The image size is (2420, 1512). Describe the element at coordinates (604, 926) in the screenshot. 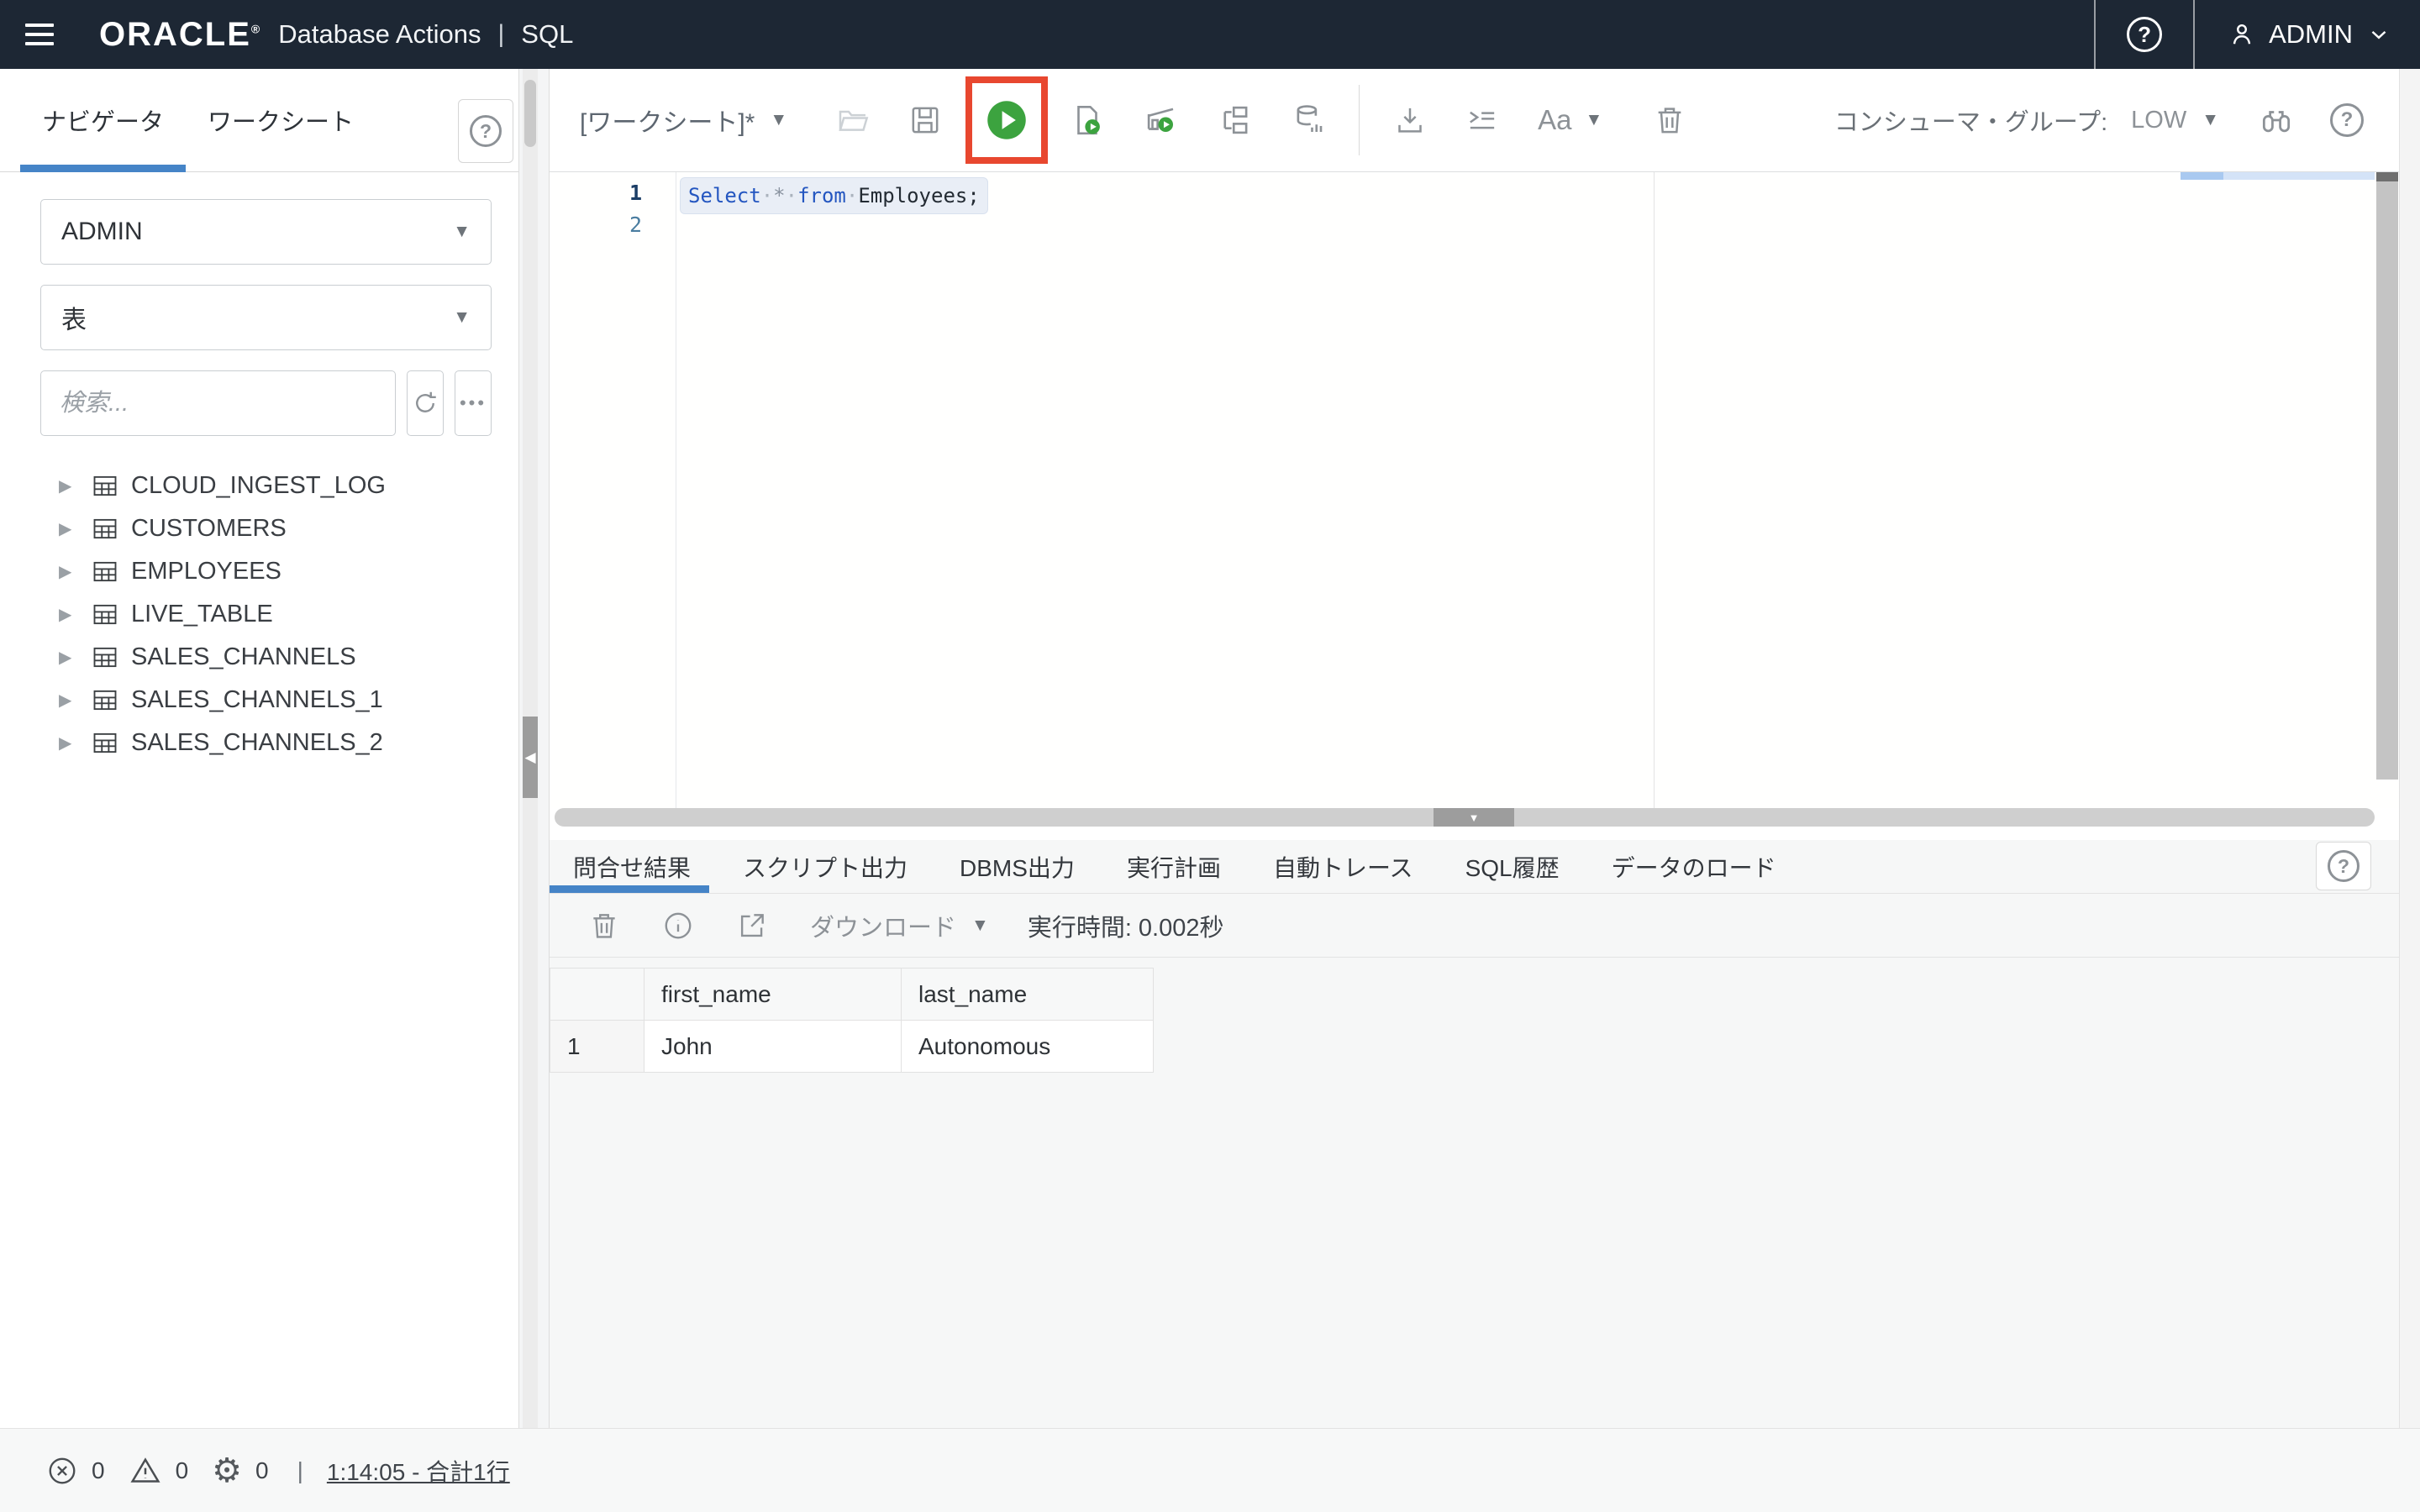

I see `clear-results-button` at that location.